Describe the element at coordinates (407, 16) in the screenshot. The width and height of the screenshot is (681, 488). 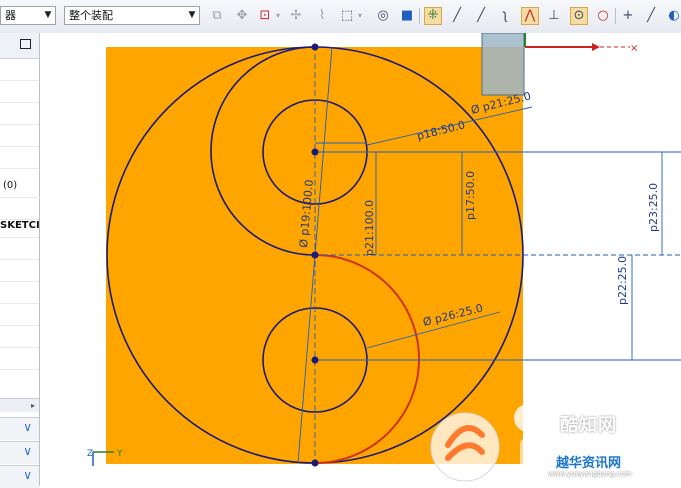
I see `cube-icon: ■` at that location.